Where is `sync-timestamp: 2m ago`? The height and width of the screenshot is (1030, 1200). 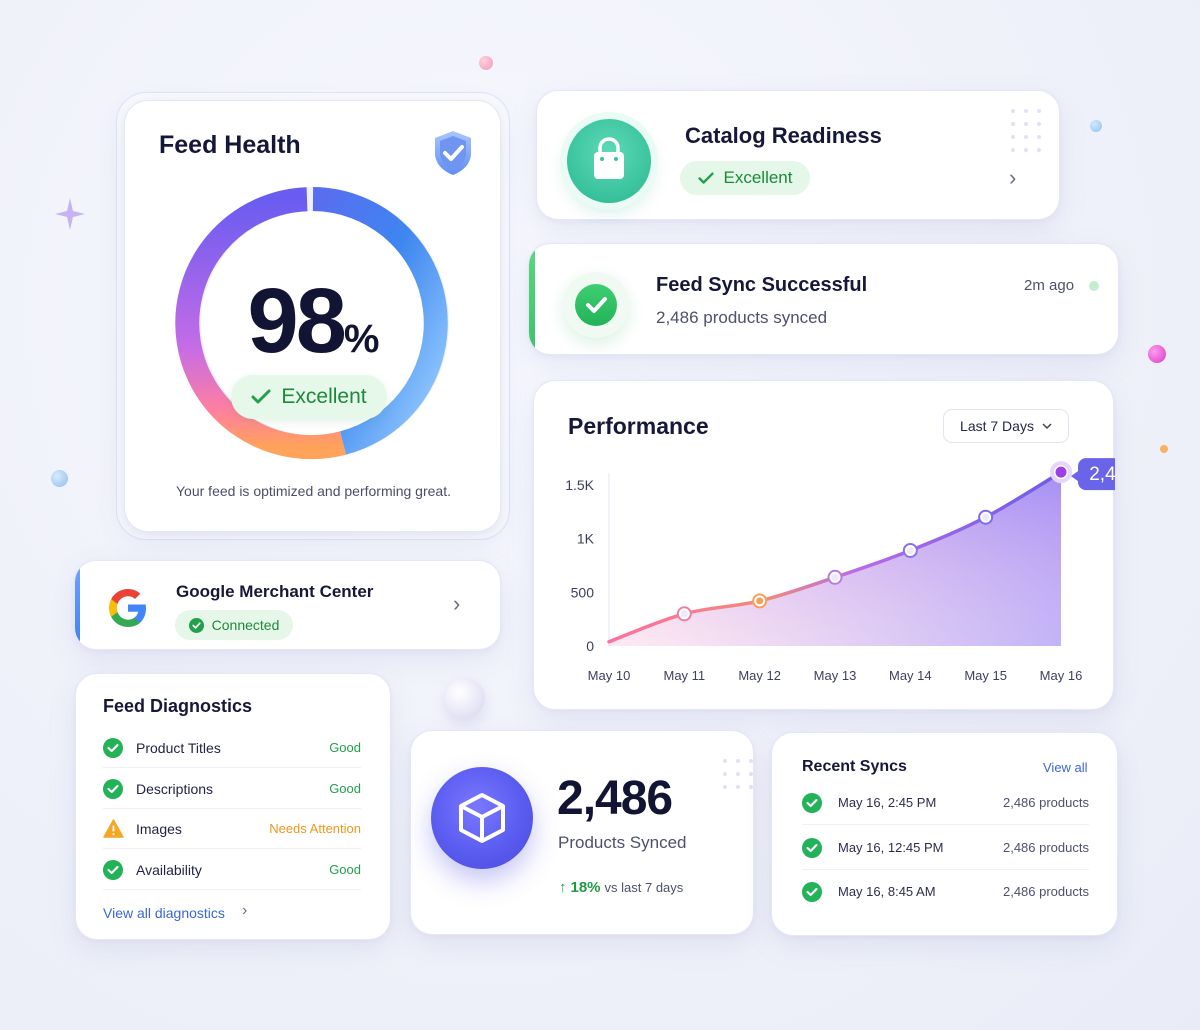 sync-timestamp: 2m ago is located at coordinates (1049, 285).